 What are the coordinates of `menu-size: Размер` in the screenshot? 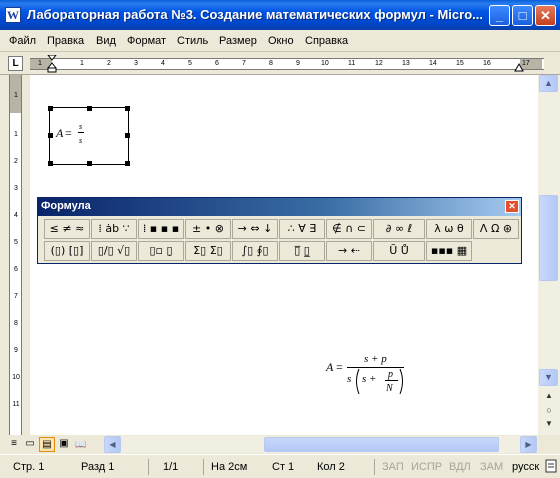 It's located at (238, 41).